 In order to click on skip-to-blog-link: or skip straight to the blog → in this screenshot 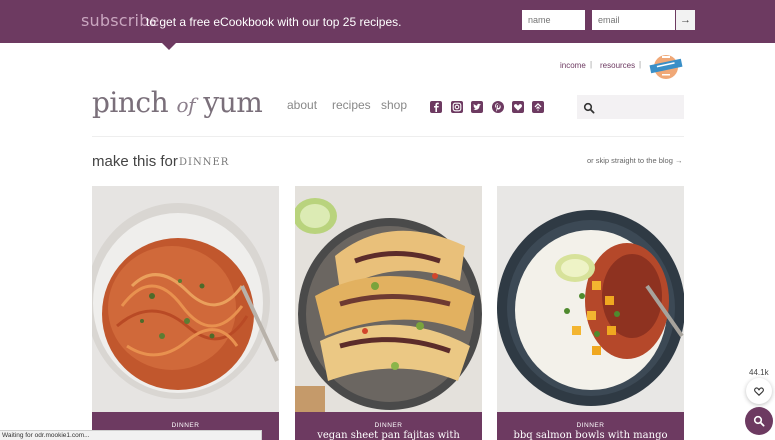, I will do `click(634, 160)`.